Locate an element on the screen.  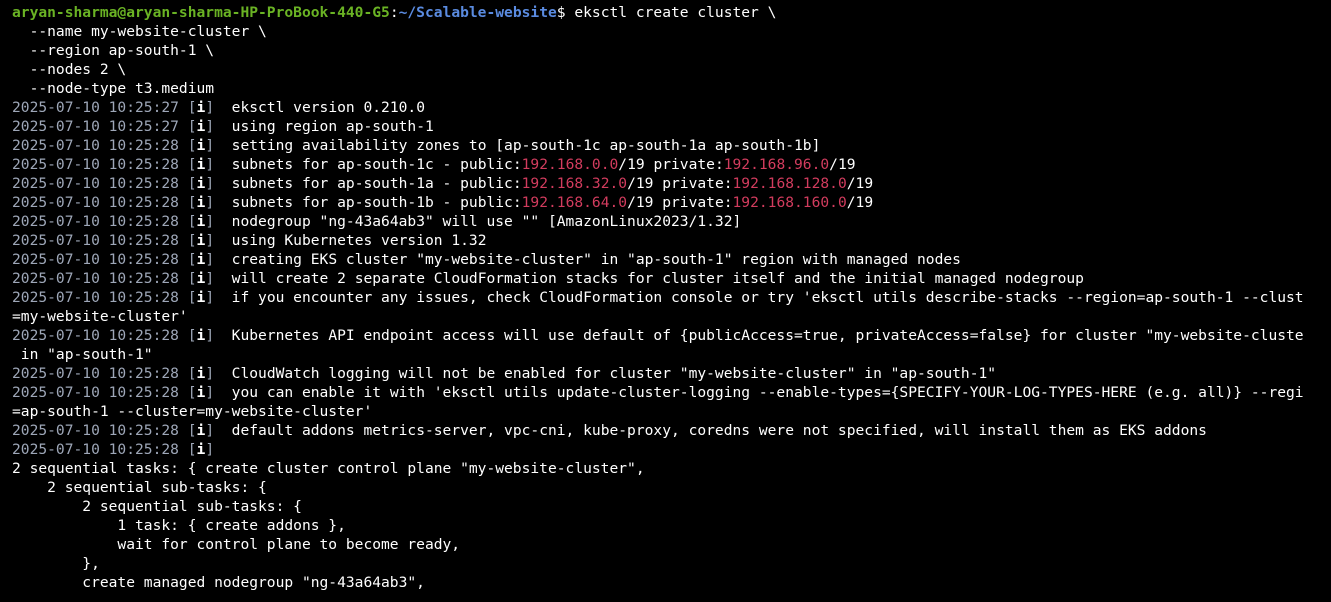
terminal-line: create managed nodegroup "ng-43a64ab3", is located at coordinates (218, 582).